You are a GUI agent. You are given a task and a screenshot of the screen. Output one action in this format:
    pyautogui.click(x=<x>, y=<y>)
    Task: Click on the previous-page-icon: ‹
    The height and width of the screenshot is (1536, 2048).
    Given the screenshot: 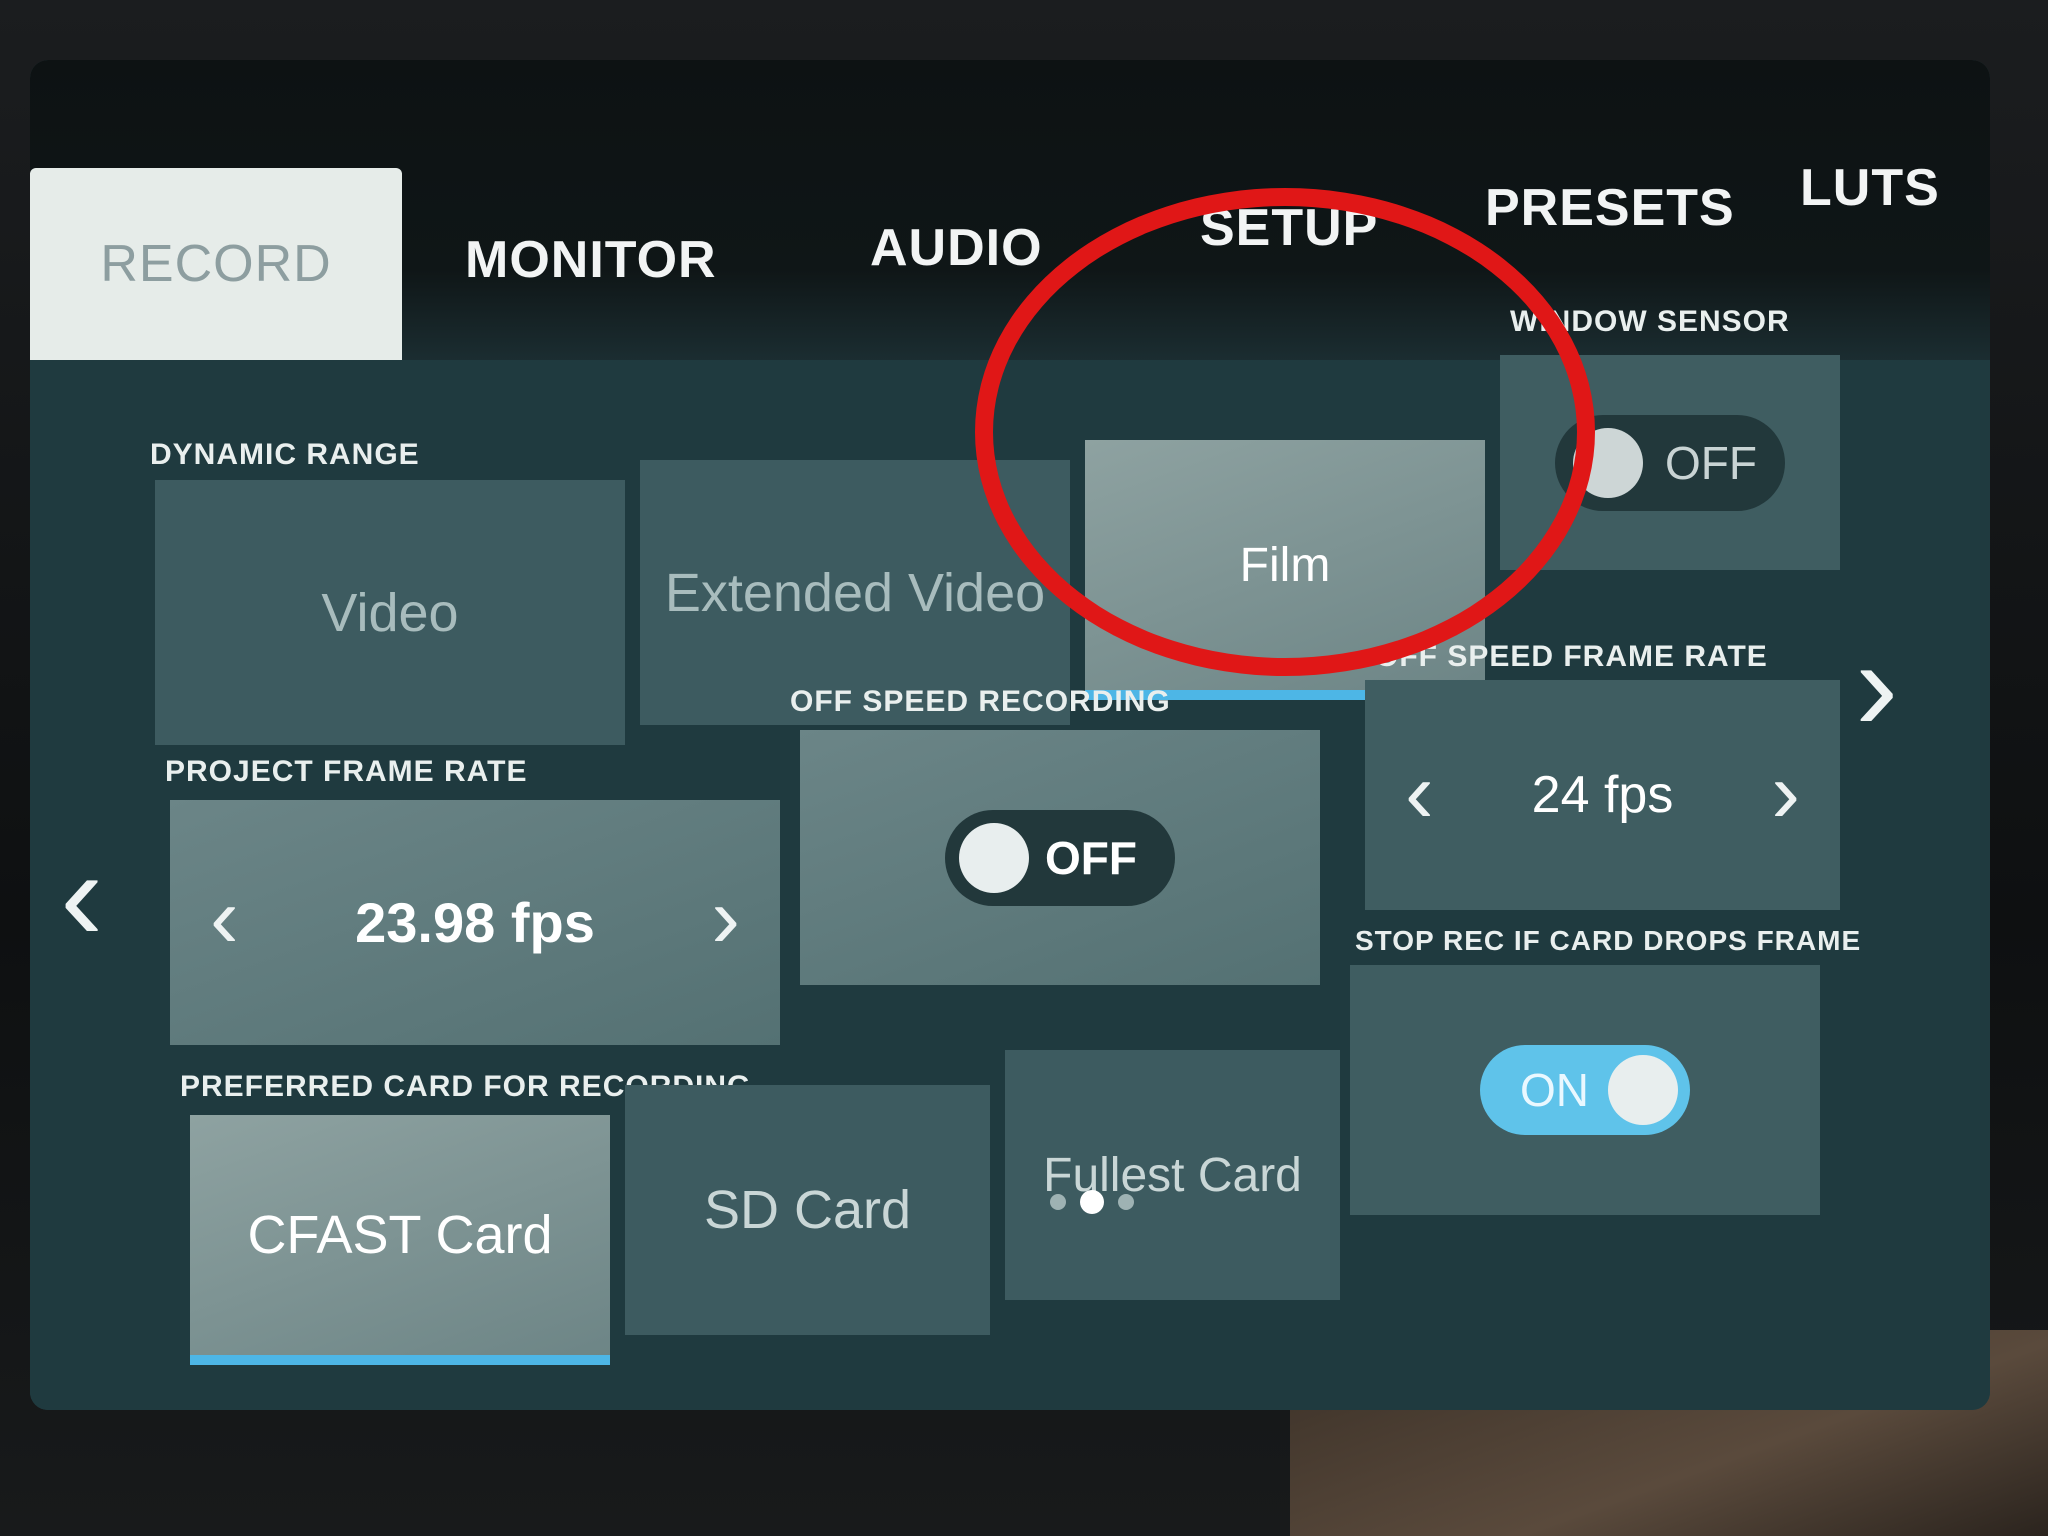 What is the action you would take?
    pyautogui.click(x=81, y=895)
    